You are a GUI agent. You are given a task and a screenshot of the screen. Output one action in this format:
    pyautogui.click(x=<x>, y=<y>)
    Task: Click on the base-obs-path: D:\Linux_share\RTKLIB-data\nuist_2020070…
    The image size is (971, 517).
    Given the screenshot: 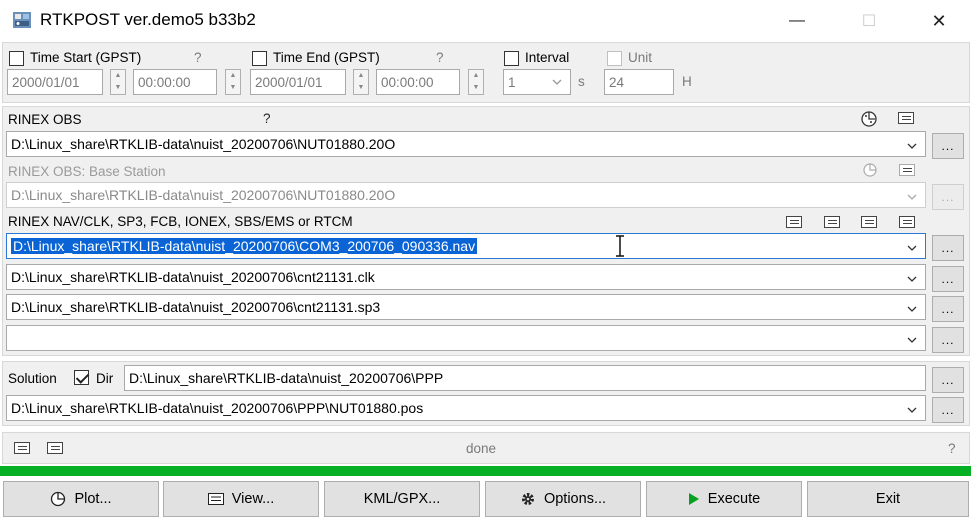 What is the action you would take?
    pyautogui.click(x=203, y=195)
    